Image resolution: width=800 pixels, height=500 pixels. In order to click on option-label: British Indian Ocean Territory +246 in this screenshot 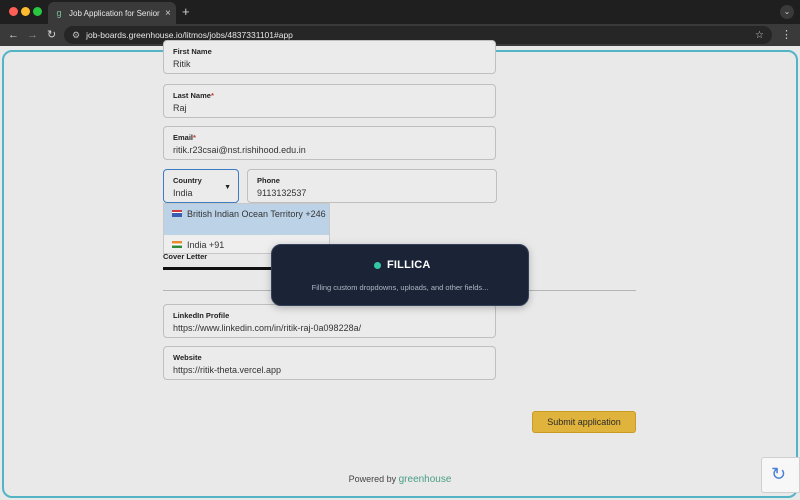, I will do `click(256, 214)`.